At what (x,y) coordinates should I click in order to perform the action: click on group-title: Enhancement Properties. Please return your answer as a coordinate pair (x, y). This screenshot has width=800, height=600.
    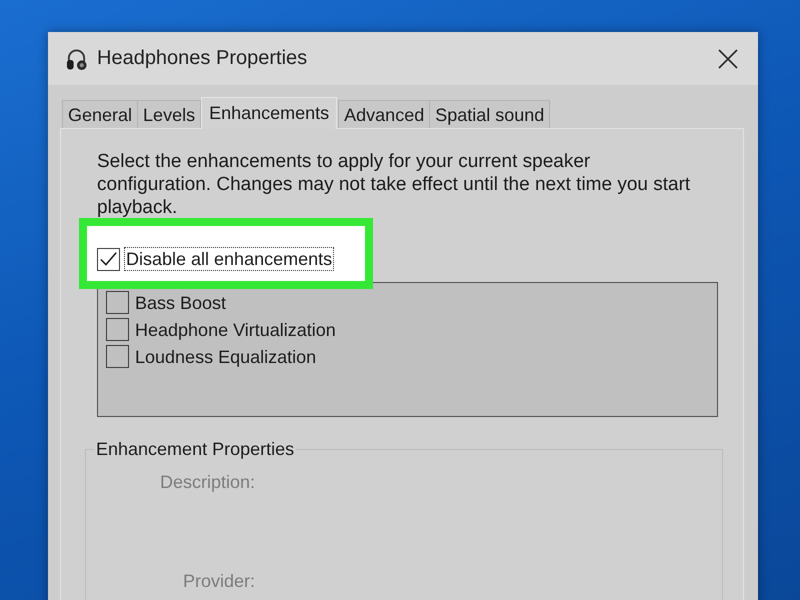
    Looking at the image, I should click on (195, 449).